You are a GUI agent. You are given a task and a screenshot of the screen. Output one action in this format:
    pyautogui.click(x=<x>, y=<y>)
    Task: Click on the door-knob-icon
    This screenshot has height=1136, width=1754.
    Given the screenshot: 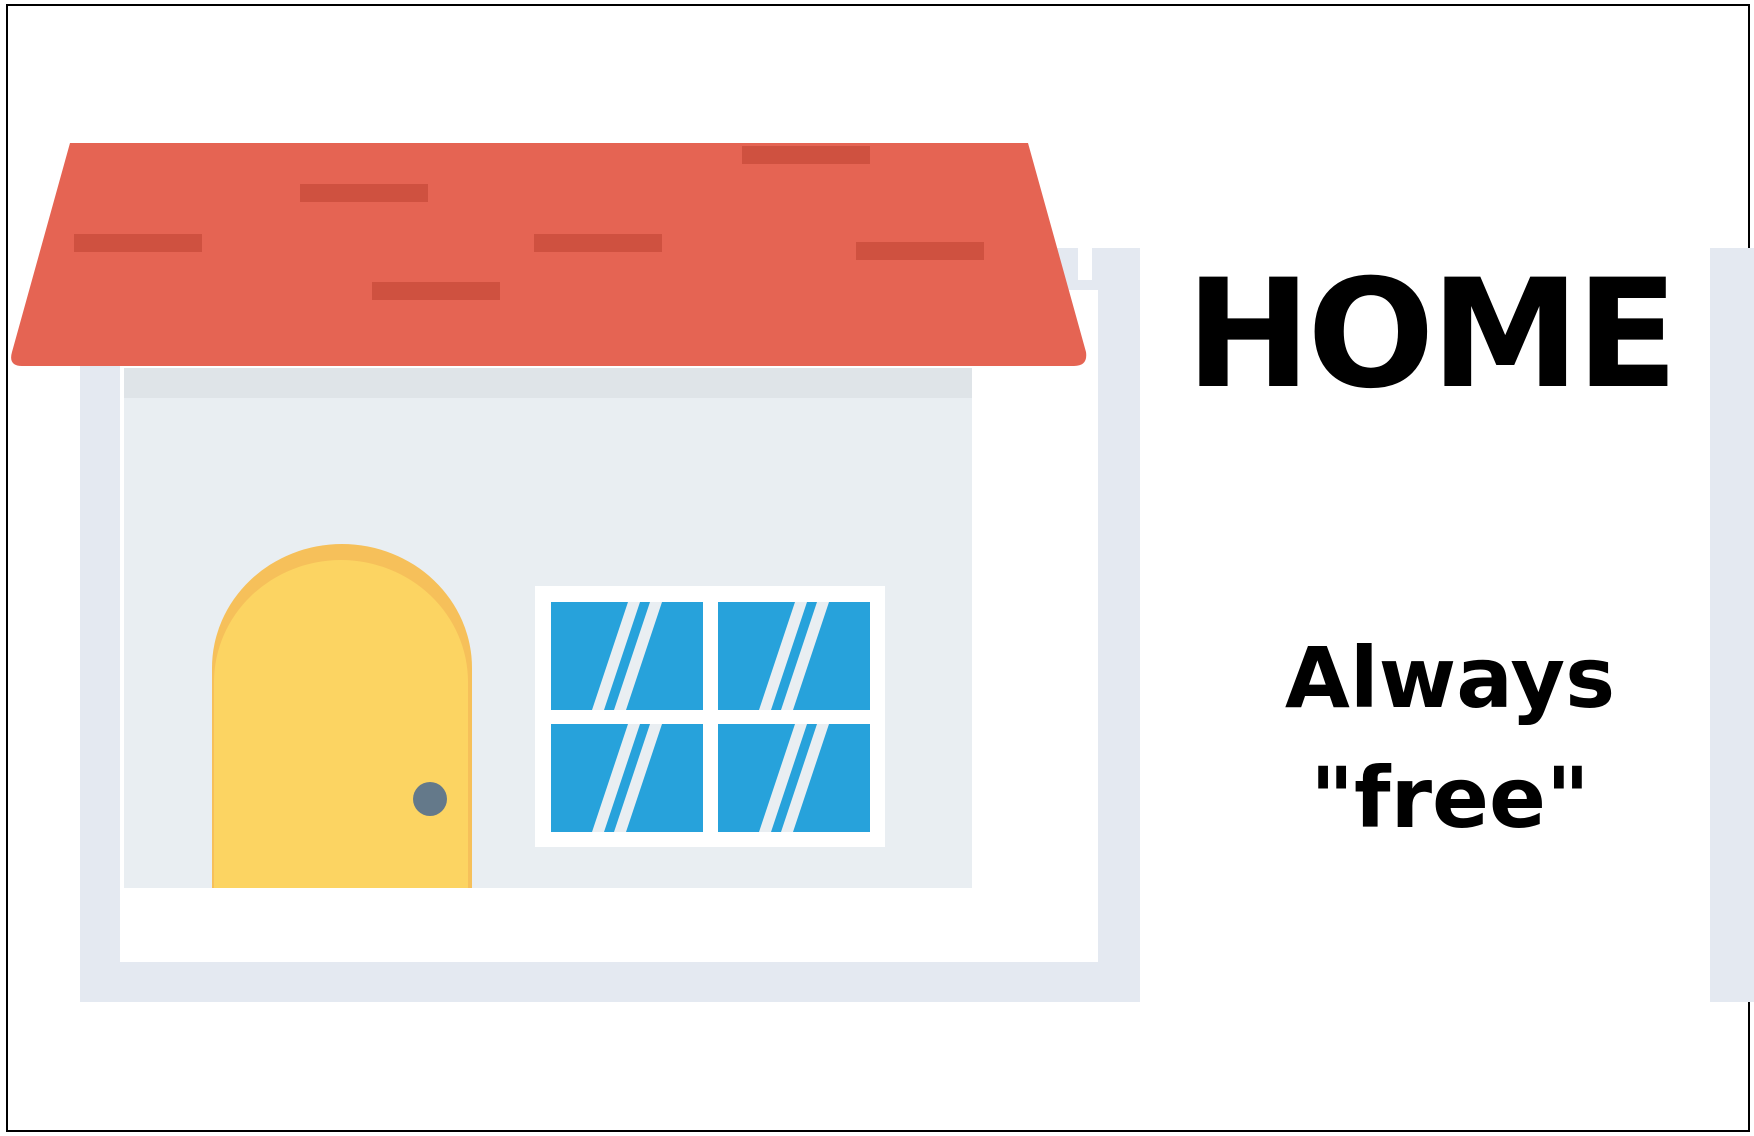 What is the action you would take?
    pyautogui.click(x=430, y=799)
    